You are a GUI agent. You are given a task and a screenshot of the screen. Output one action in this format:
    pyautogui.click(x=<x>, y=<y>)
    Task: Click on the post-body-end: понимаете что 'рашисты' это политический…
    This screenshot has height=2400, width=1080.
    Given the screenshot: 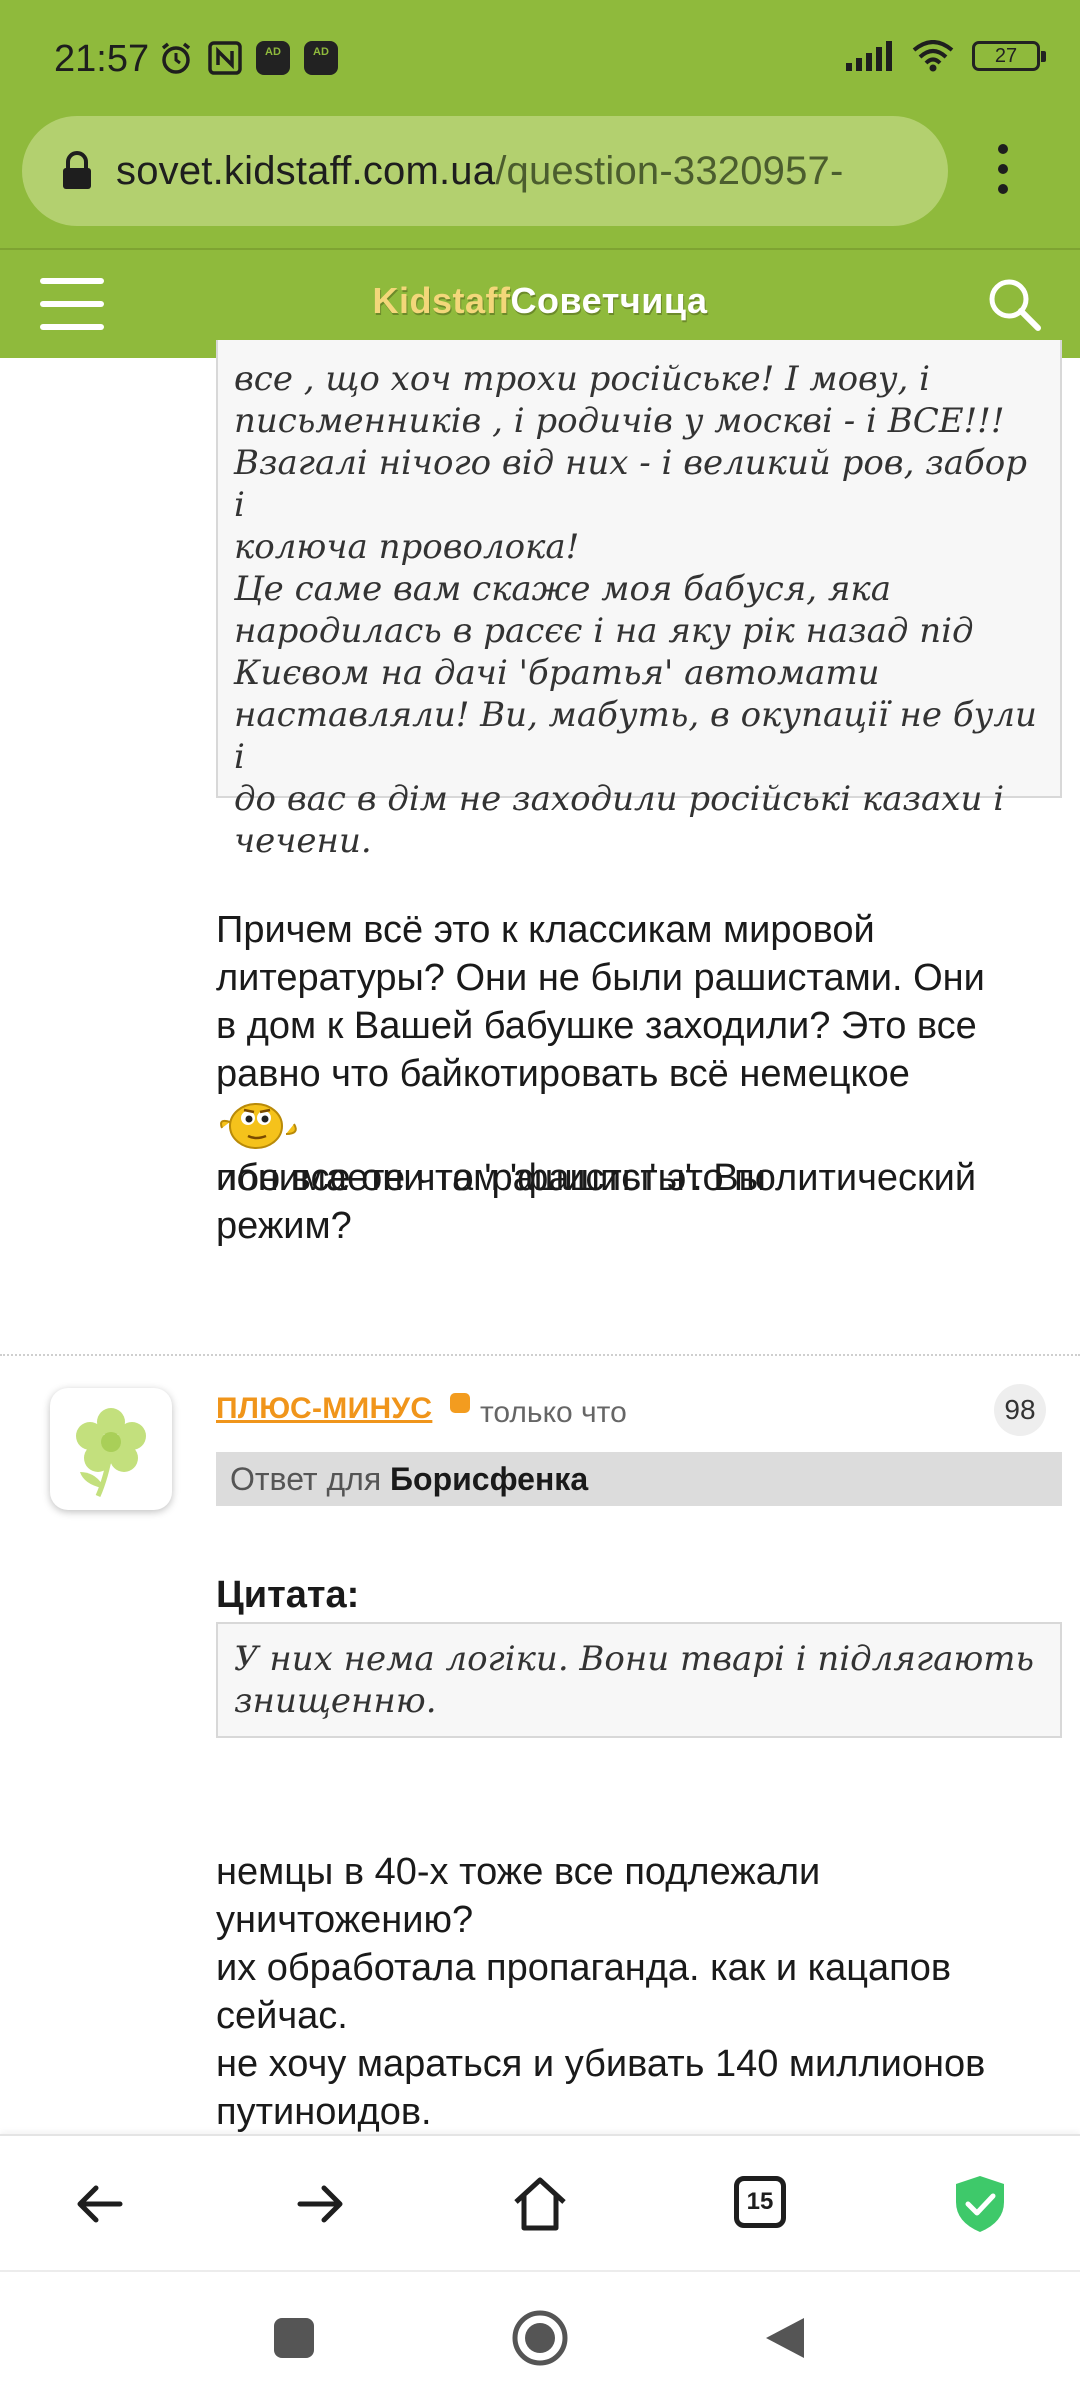 What is the action you would take?
    pyautogui.click(x=596, y=1178)
    